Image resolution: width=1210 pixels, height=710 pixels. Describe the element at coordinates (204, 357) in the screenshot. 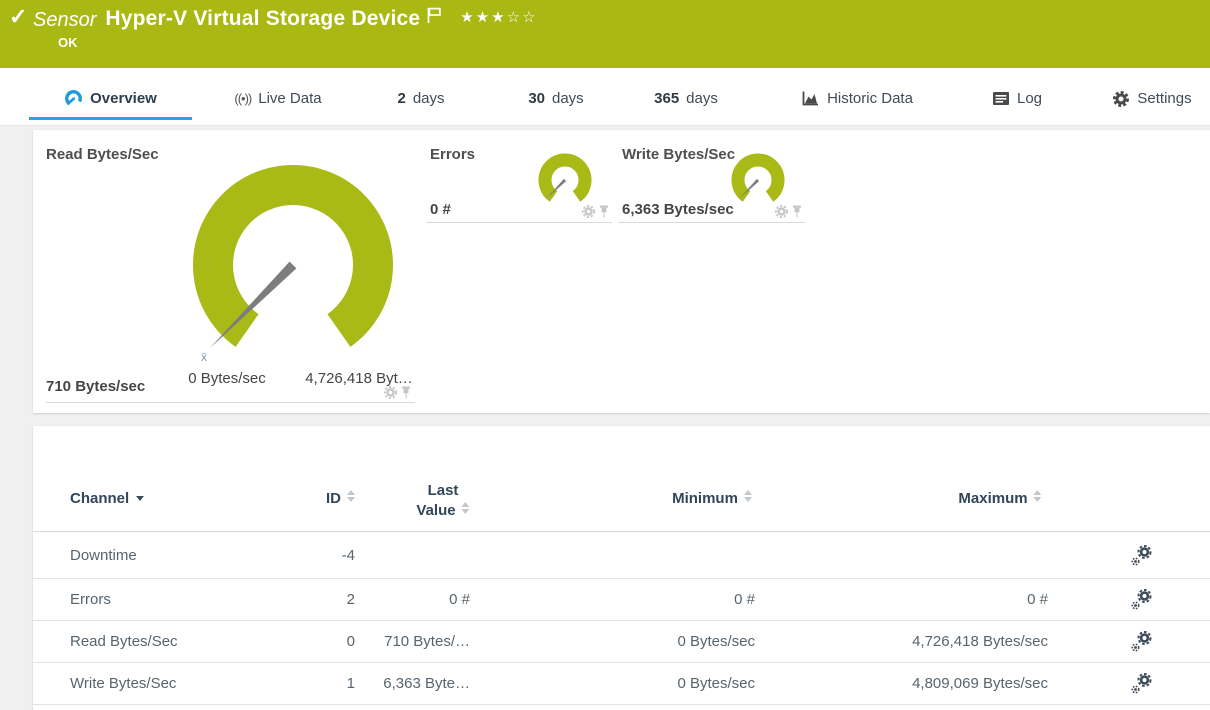

I see `mean-marker: x̄` at that location.